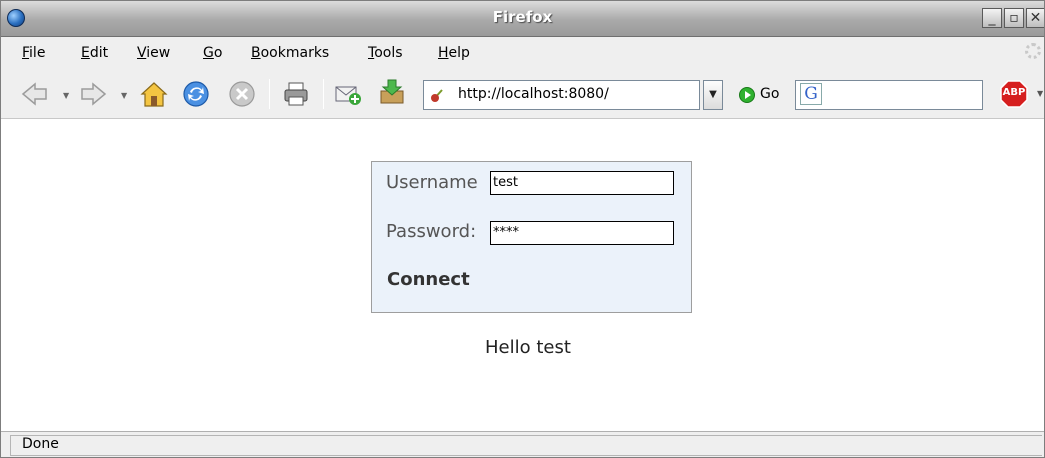 The height and width of the screenshot is (458, 1045). I want to click on go-button: Go, so click(769, 94).